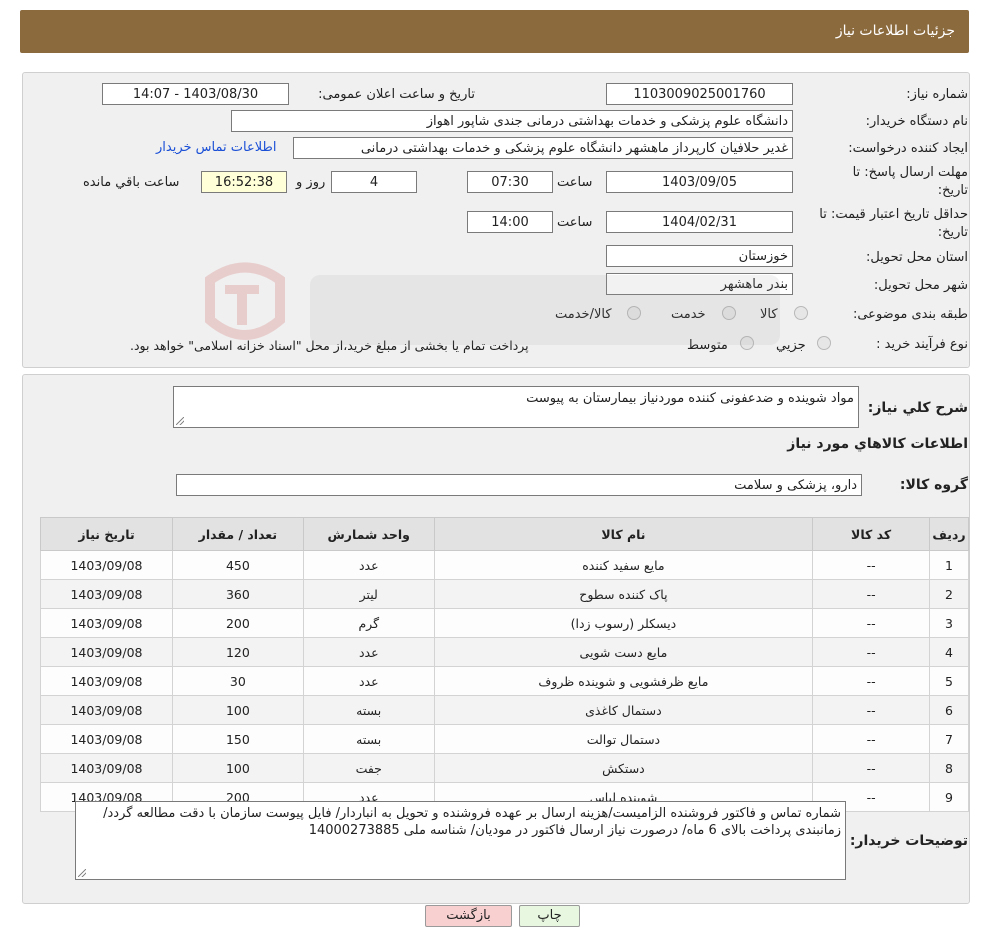 This screenshot has height=948, width=985. I want to click on requester-label: ایجاد کننده درخواست:, so click(908, 148).